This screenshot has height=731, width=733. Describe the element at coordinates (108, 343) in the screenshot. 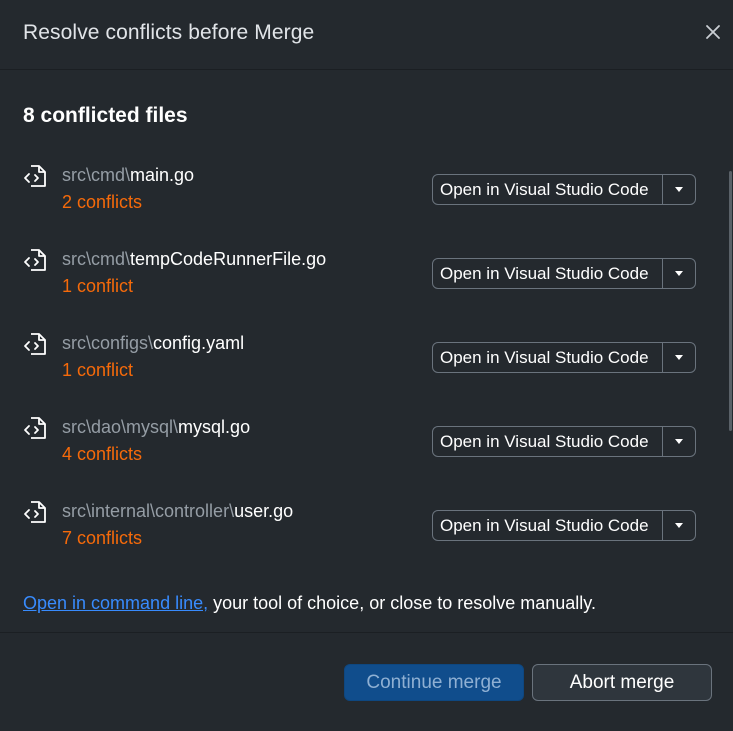

I see `file-directory: src\configs\` at that location.